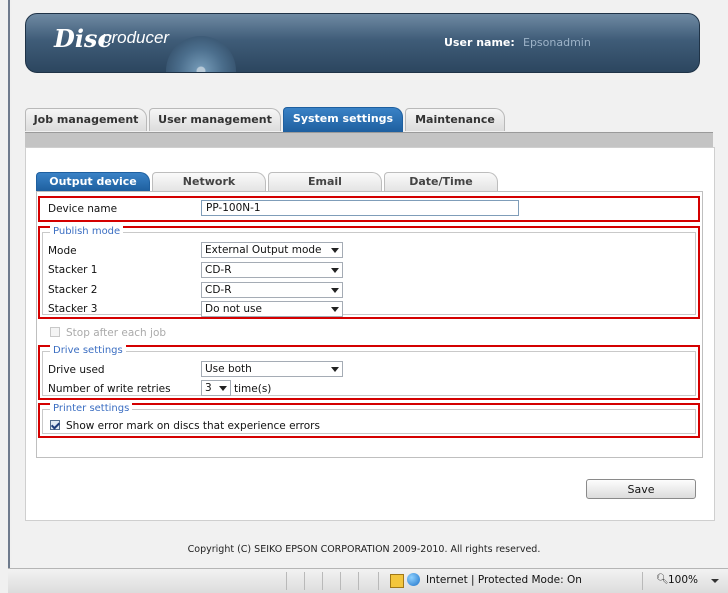 This screenshot has height=593, width=728. What do you see at coordinates (413, 579) in the screenshot?
I see `internet-zone-globe-icon` at bounding box center [413, 579].